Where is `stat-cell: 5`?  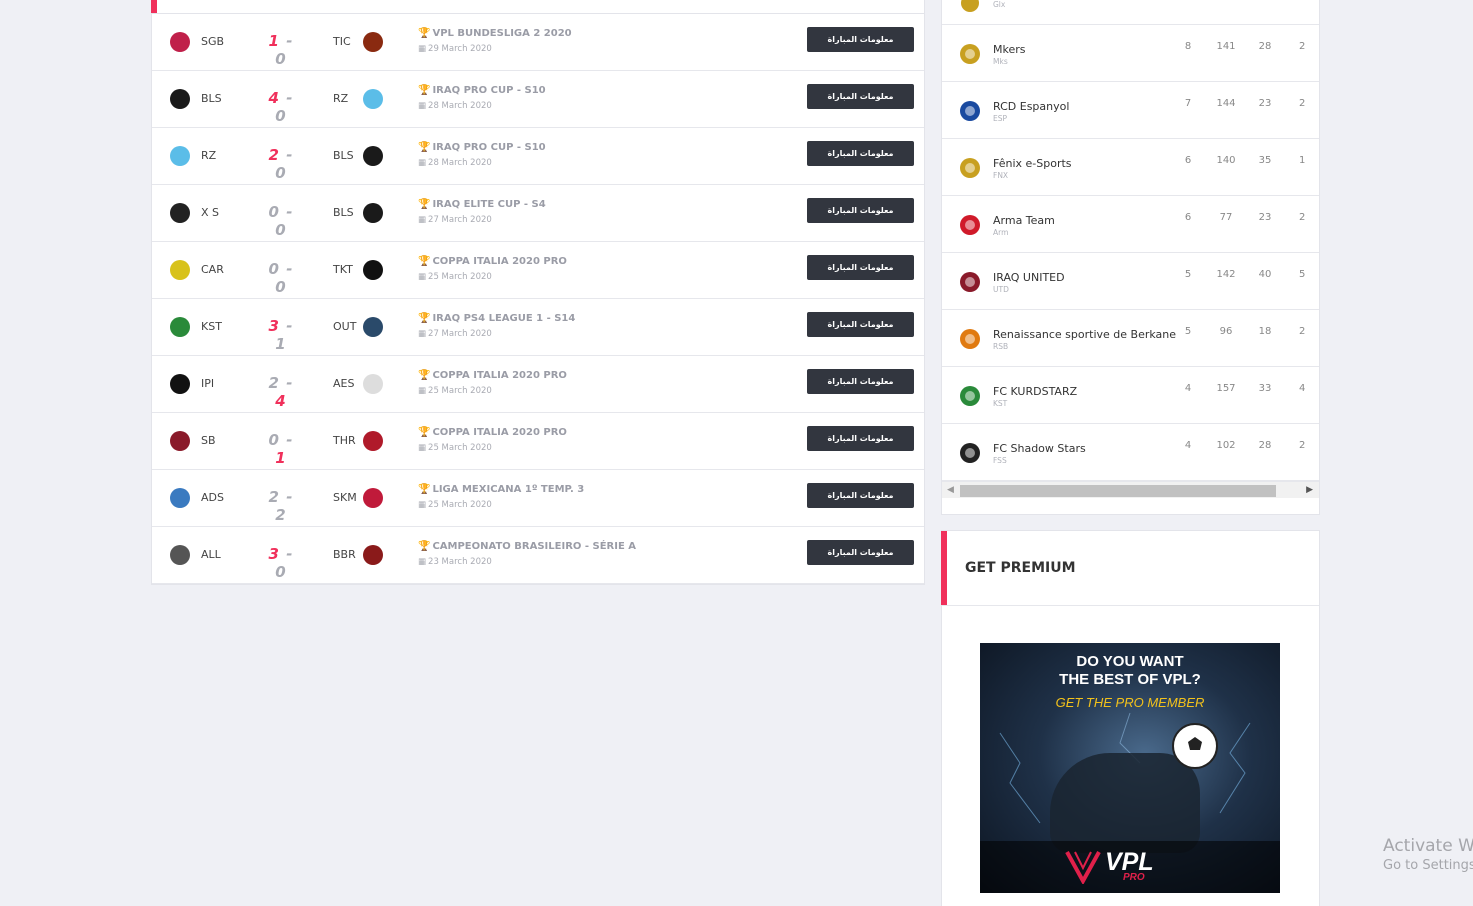
stat-cell: 5 is located at coordinates (1302, 274).